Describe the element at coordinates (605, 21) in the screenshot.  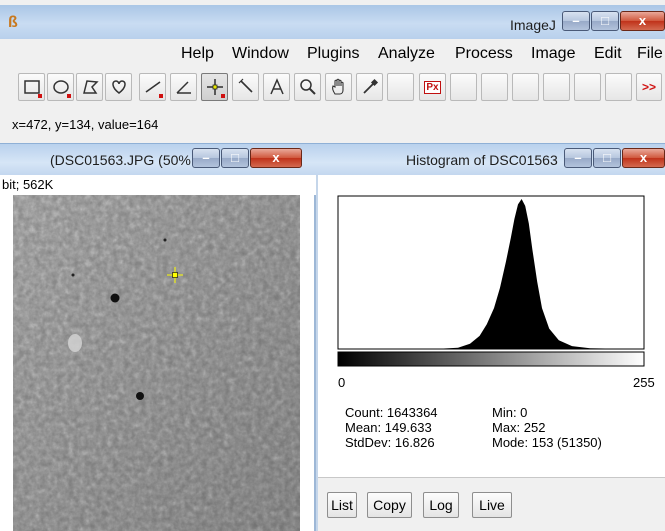
I see `maximize-button: □` at that location.